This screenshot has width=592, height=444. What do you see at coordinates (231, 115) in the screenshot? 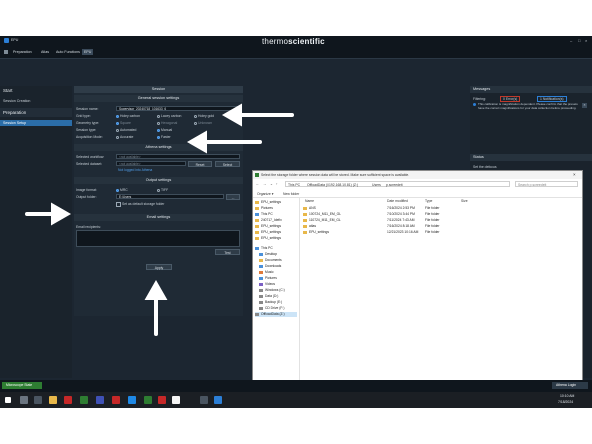
I see `arrowhead-session-name` at bounding box center [231, 115].